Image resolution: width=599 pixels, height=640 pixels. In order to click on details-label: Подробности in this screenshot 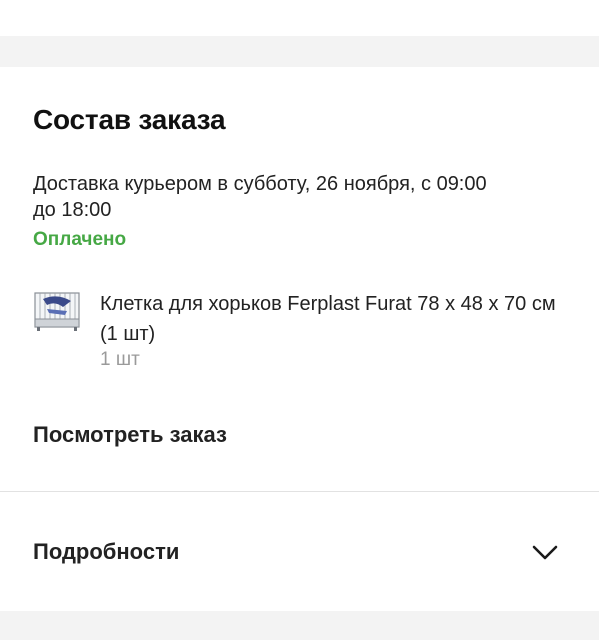, I will do `click(106, 551)`.